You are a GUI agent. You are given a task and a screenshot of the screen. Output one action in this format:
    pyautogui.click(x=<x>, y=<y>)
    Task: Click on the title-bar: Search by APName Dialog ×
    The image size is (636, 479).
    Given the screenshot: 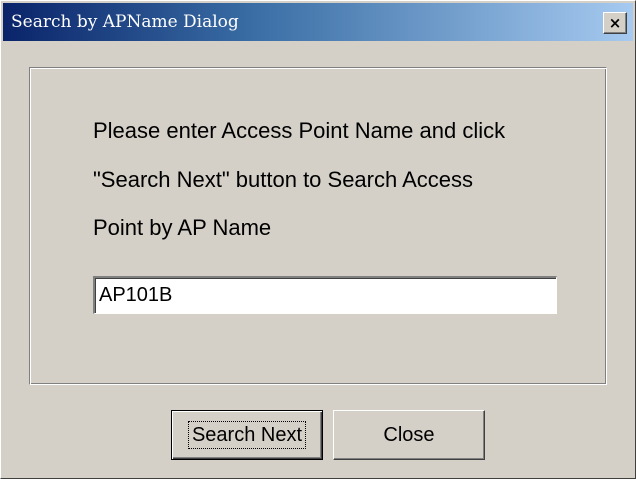 What is the action you would take?
    pyautogui.click(x=318, y=22)
    